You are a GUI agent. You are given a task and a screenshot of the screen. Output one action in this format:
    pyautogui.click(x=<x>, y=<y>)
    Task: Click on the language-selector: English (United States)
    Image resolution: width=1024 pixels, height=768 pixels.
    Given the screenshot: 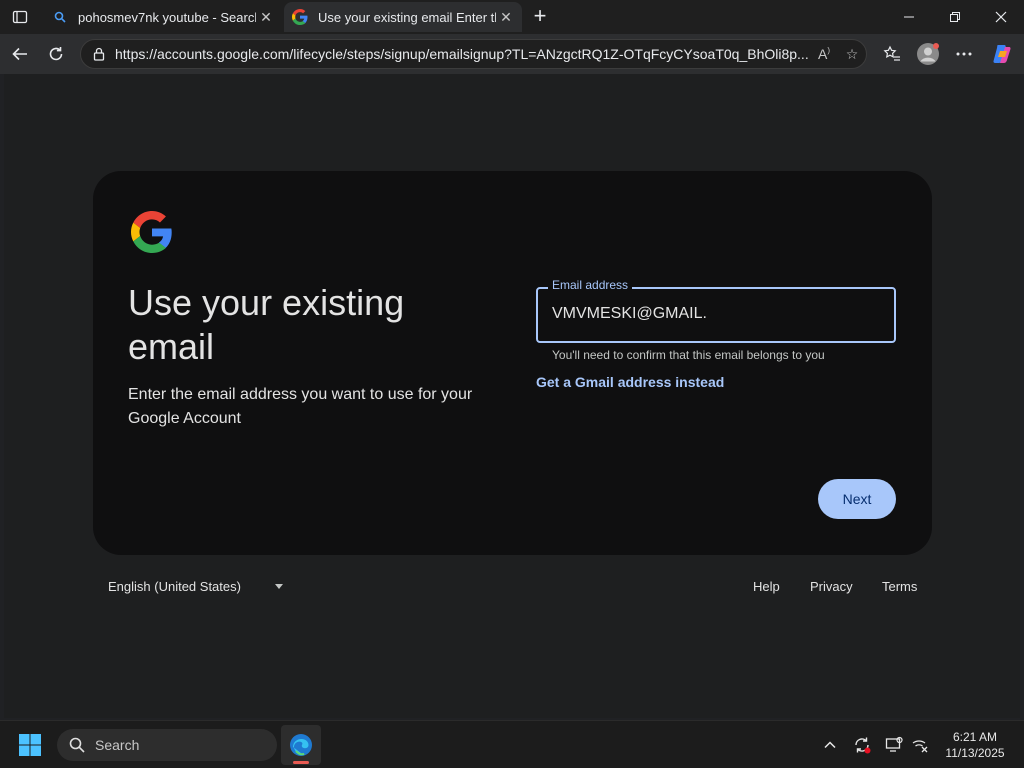 What is the action you would take?
    pyautogui.click(x=195, y=586)
    